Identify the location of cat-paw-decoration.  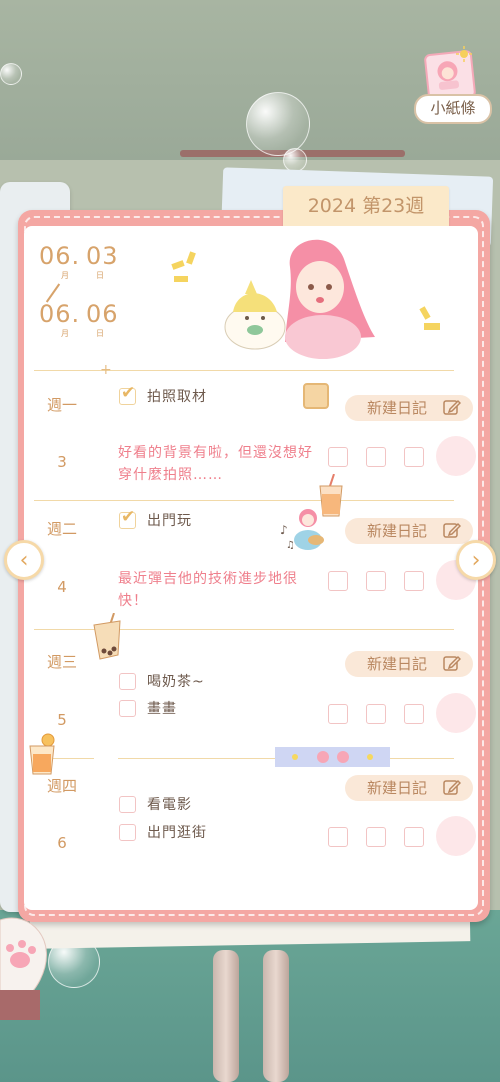
(23, 968).